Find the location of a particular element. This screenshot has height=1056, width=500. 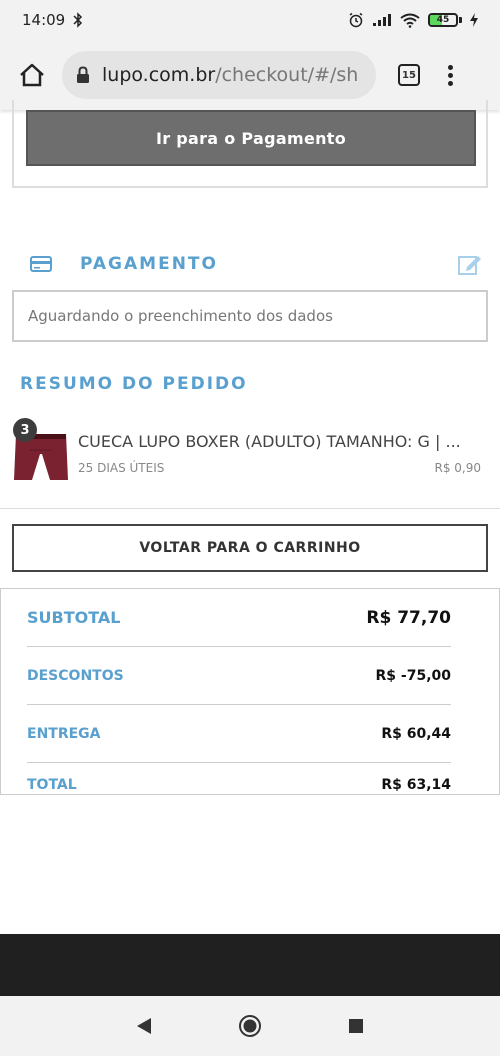

address-bar: lupo.com.br/checkout/#/sh is located at coordinates (219, 75).